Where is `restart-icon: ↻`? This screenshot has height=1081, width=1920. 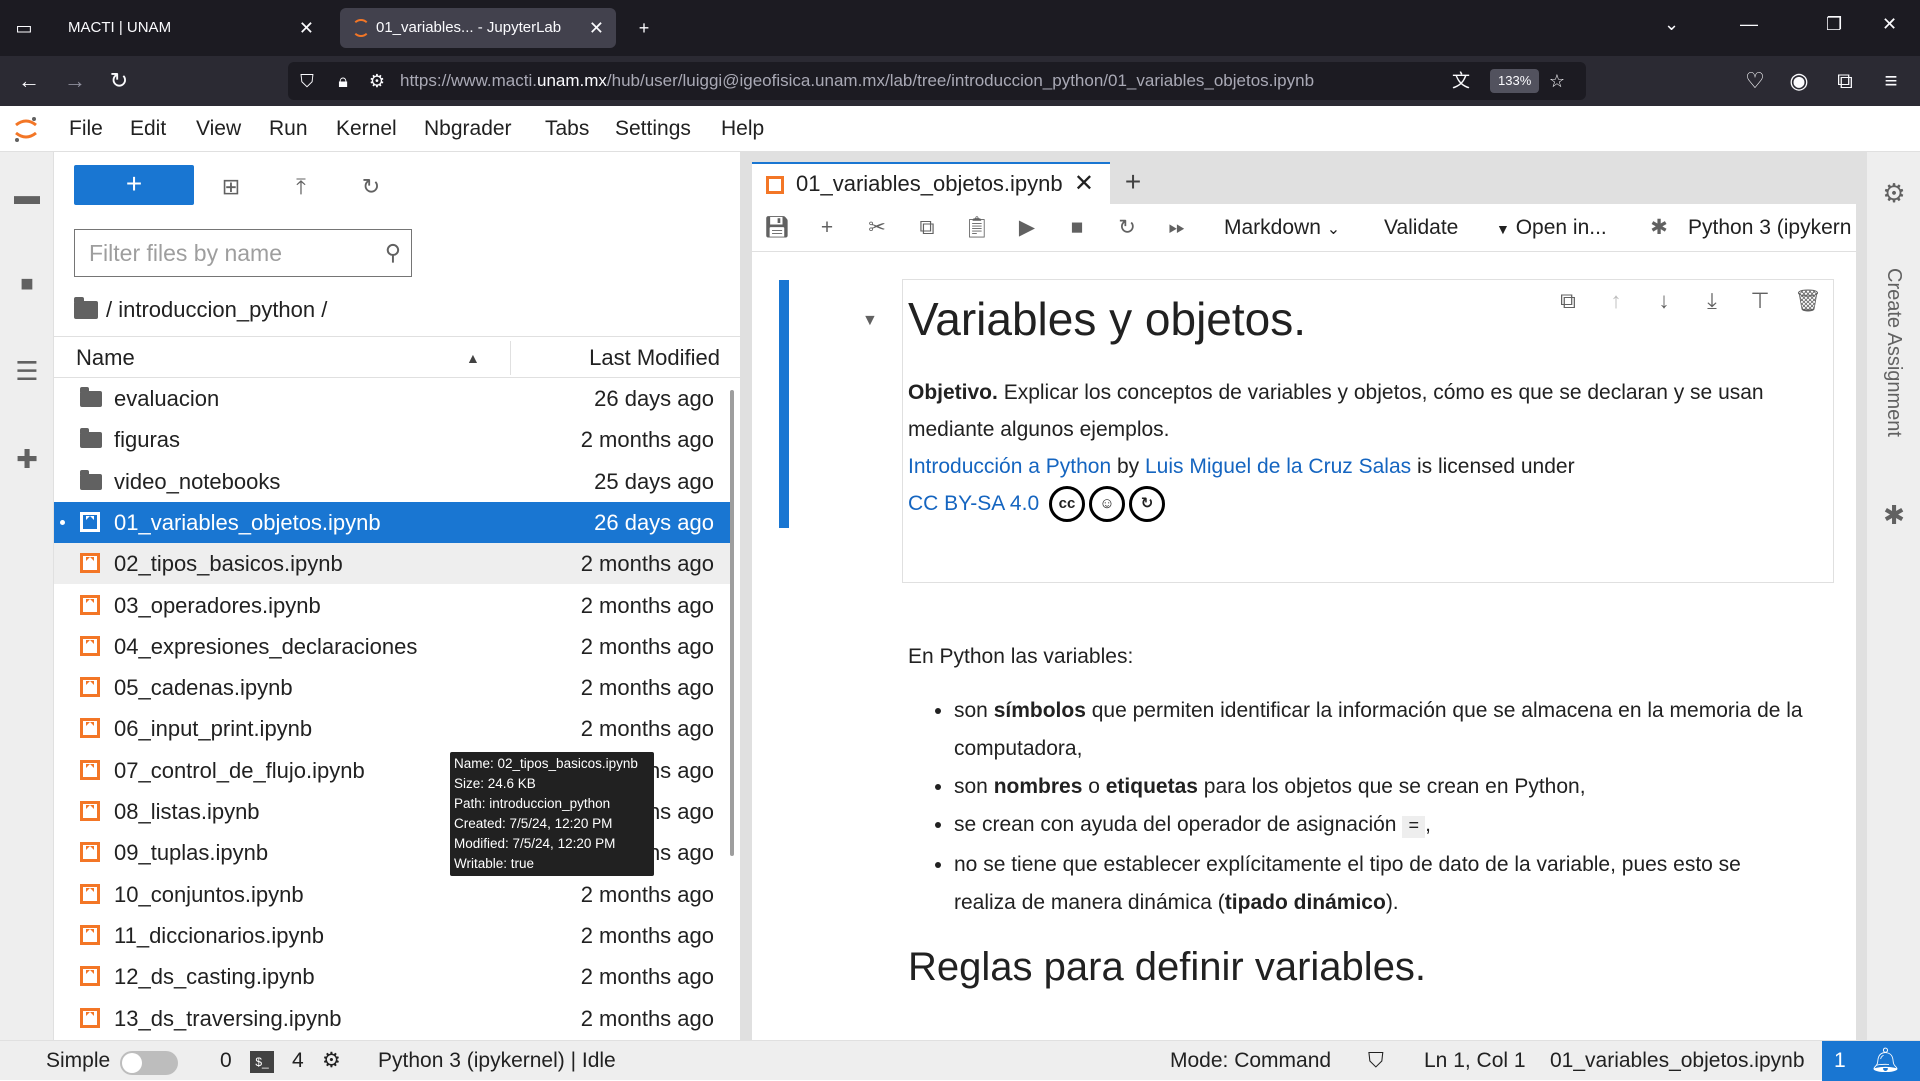 restart-icon: ↻ is located at coordinates (1127, 228).